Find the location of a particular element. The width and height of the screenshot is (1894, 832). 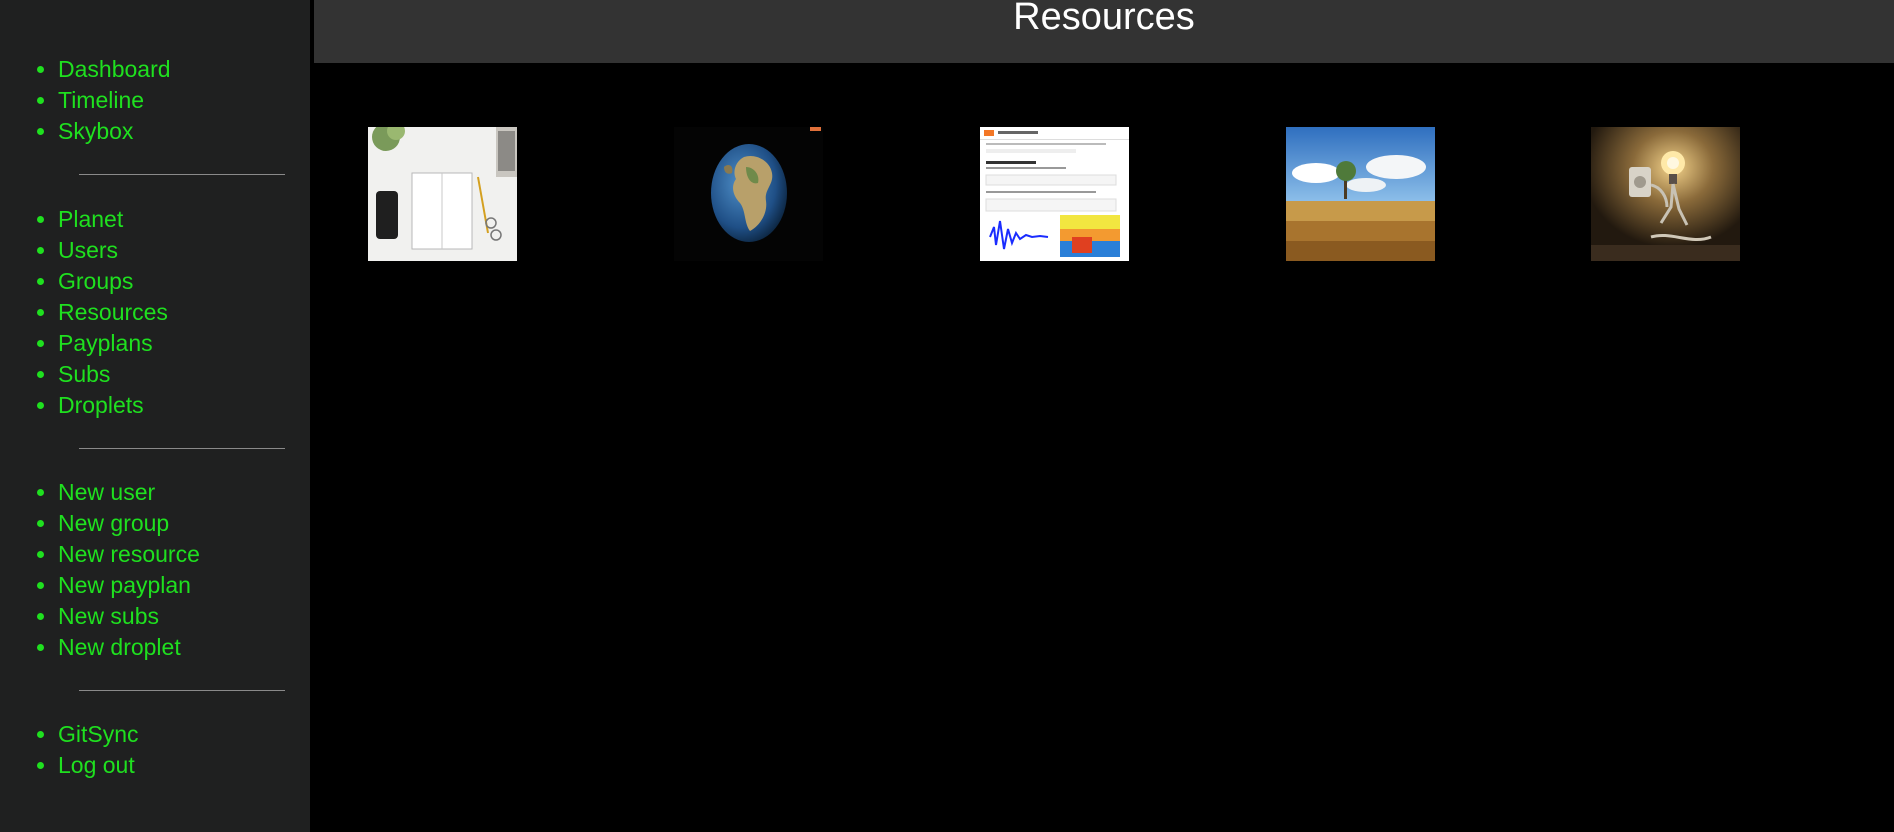

nav-link-droplets: Droplets is located at coordinates (113, 405).